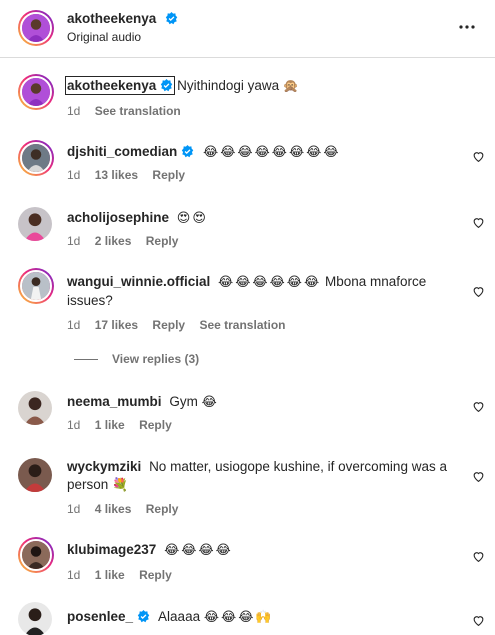  I want to click on comment-likes: 4 likes, so click(113, 509).